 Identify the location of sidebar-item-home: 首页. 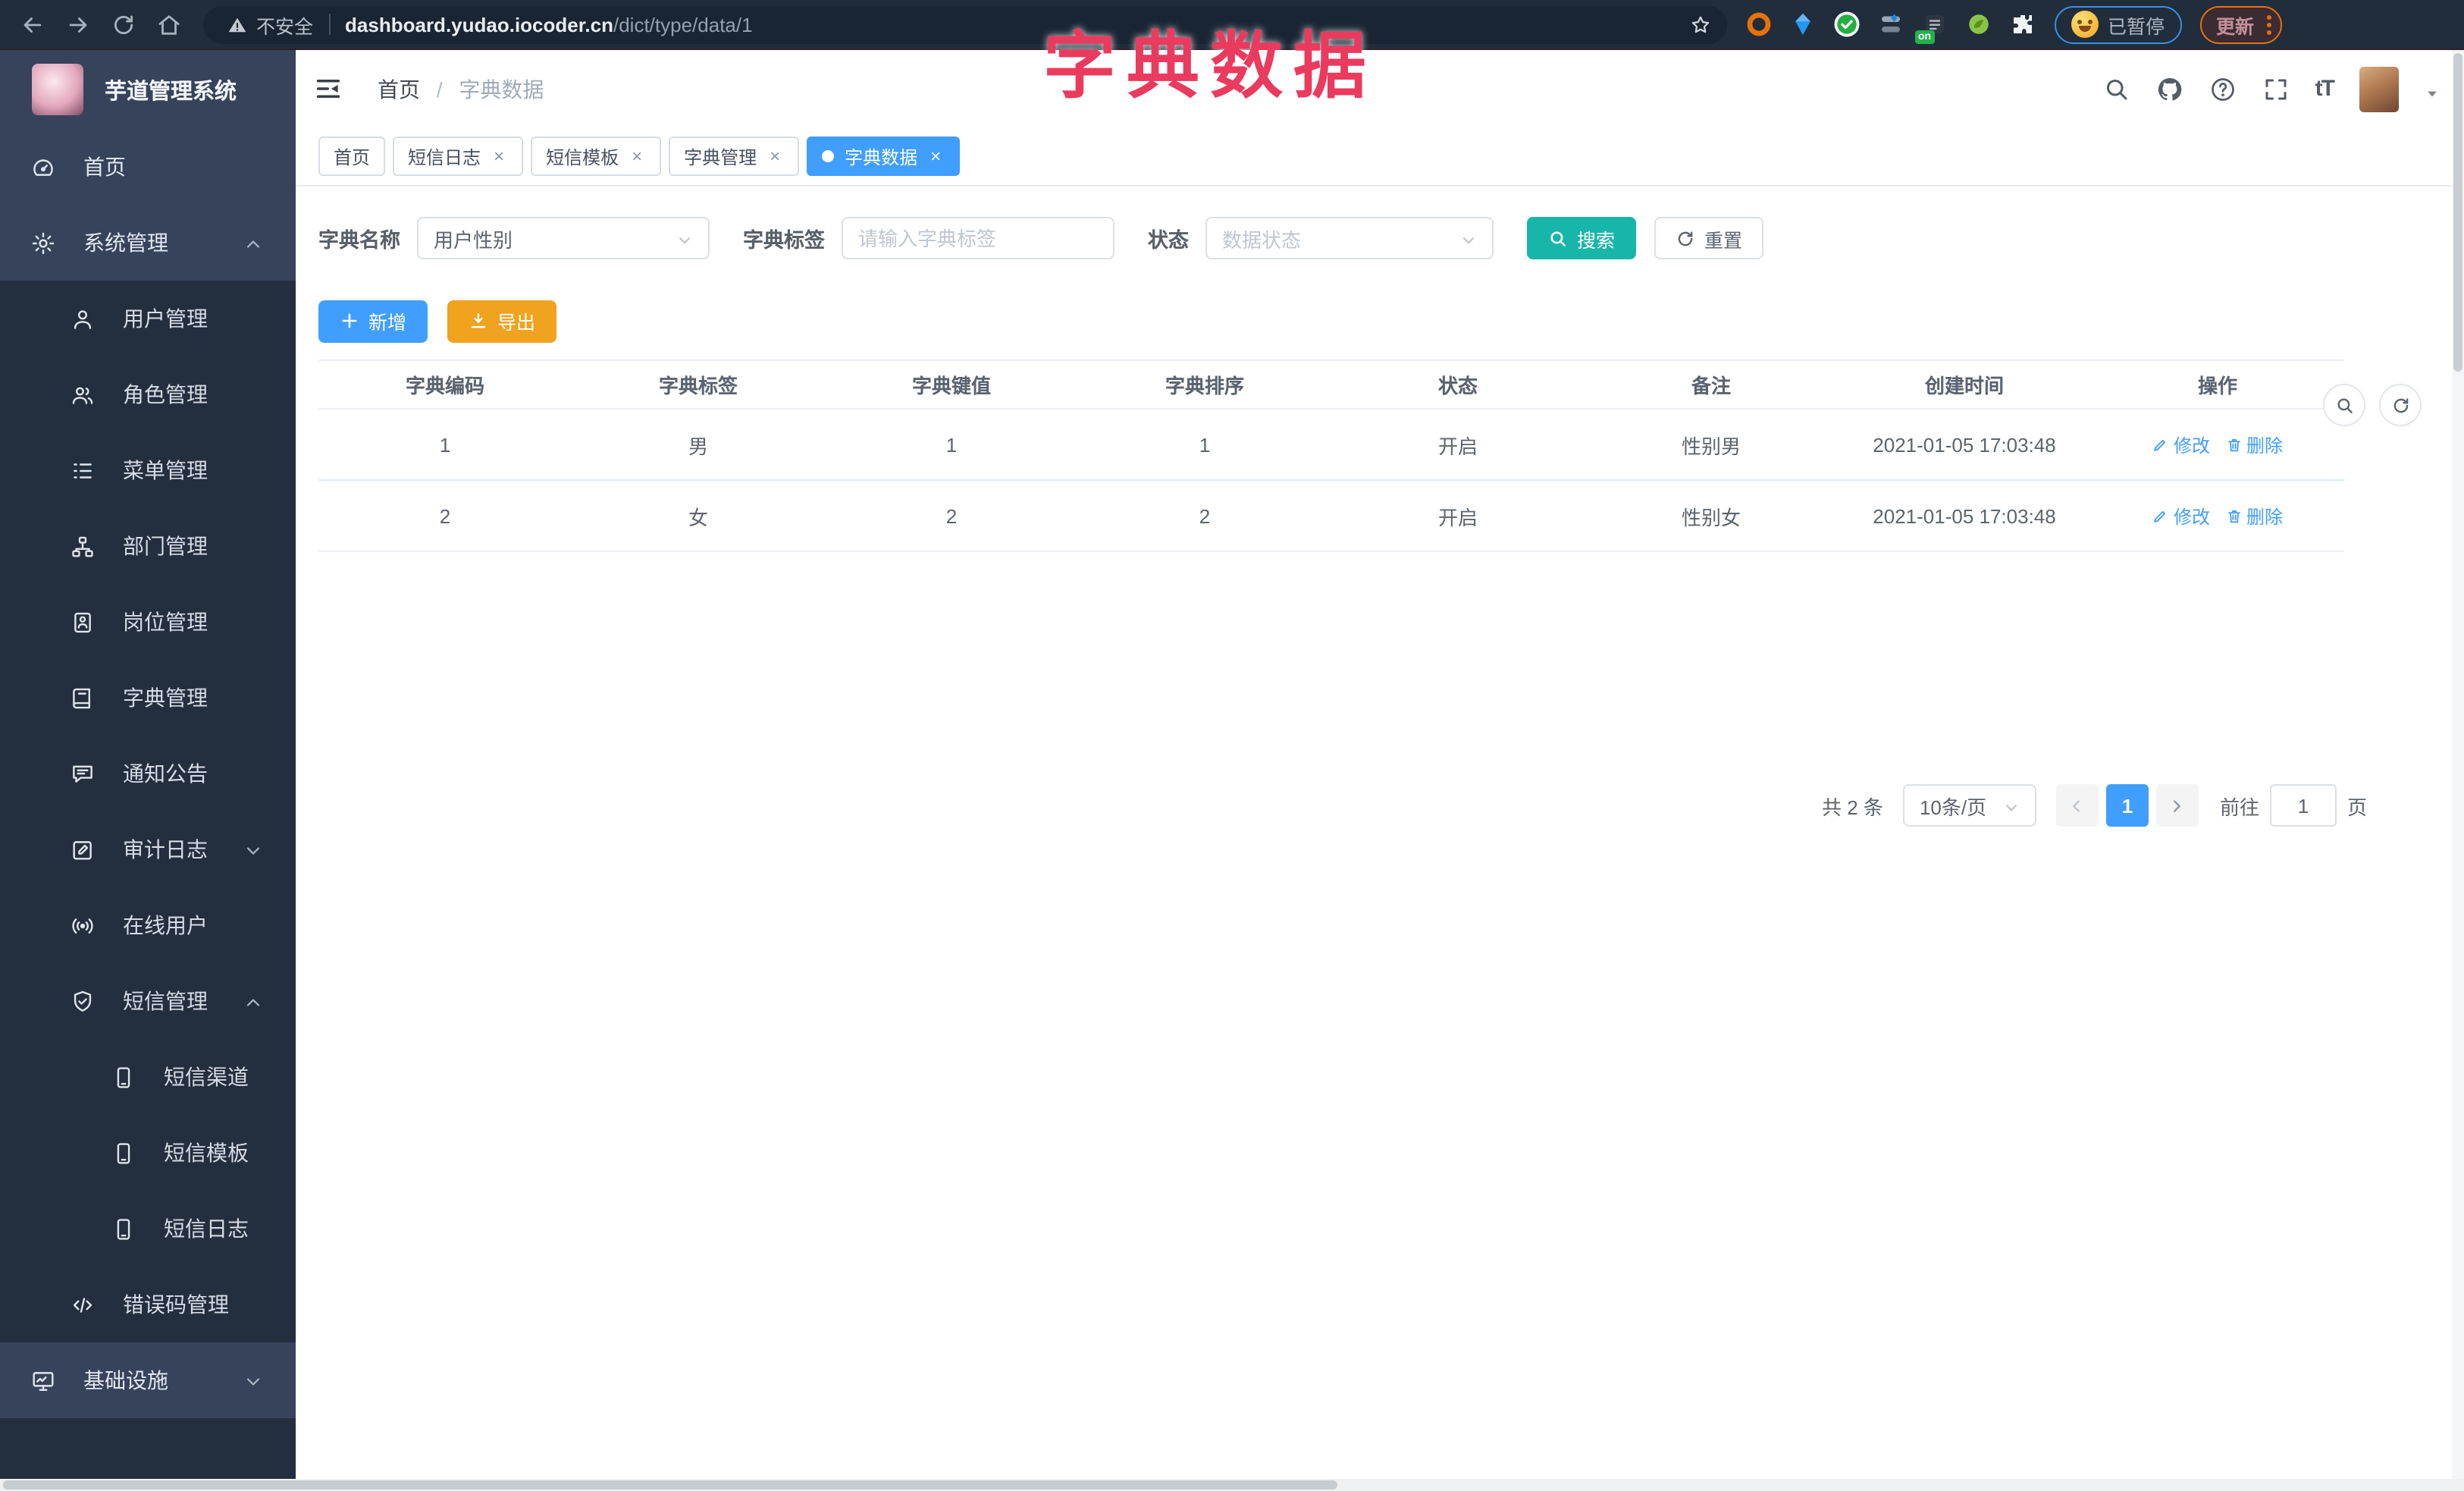
(148, 167).